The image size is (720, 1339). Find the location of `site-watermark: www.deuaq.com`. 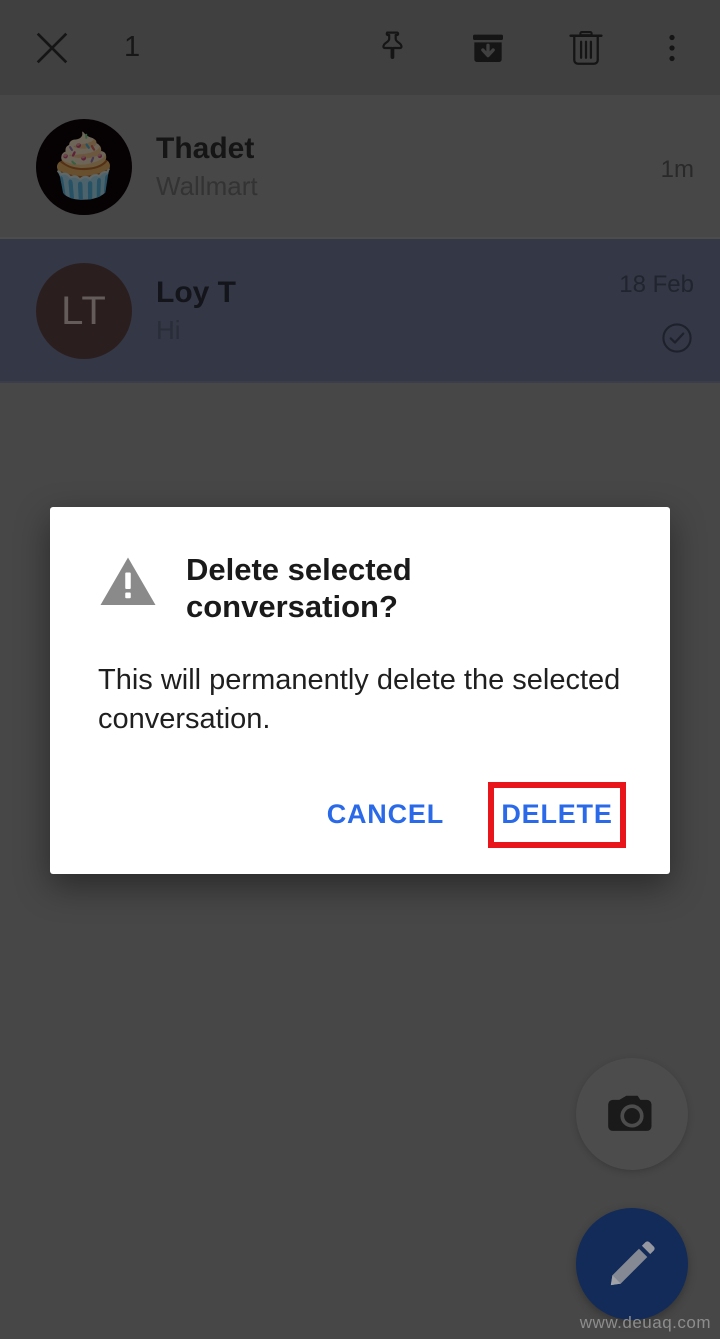

site-watermark: www.deuaq.com is located at coordinates (645, 1322).